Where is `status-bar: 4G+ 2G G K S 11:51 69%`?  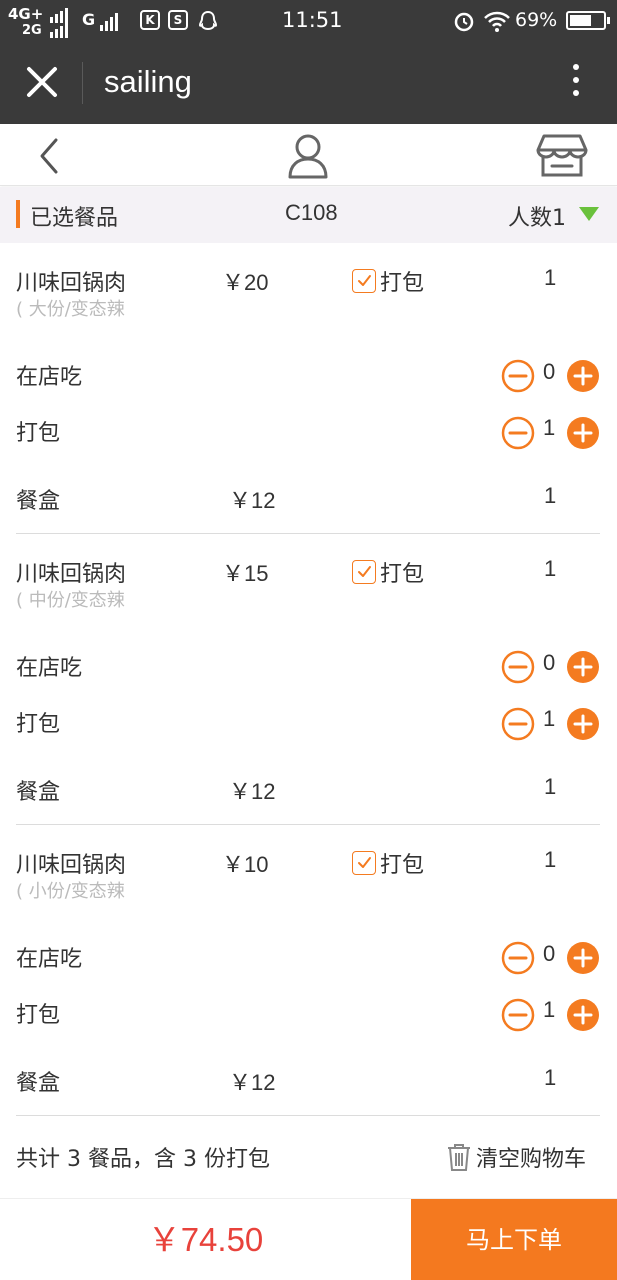
status-bar: 4G+ 2G G K S 11:51 69% is located at coordinates (308, 21).